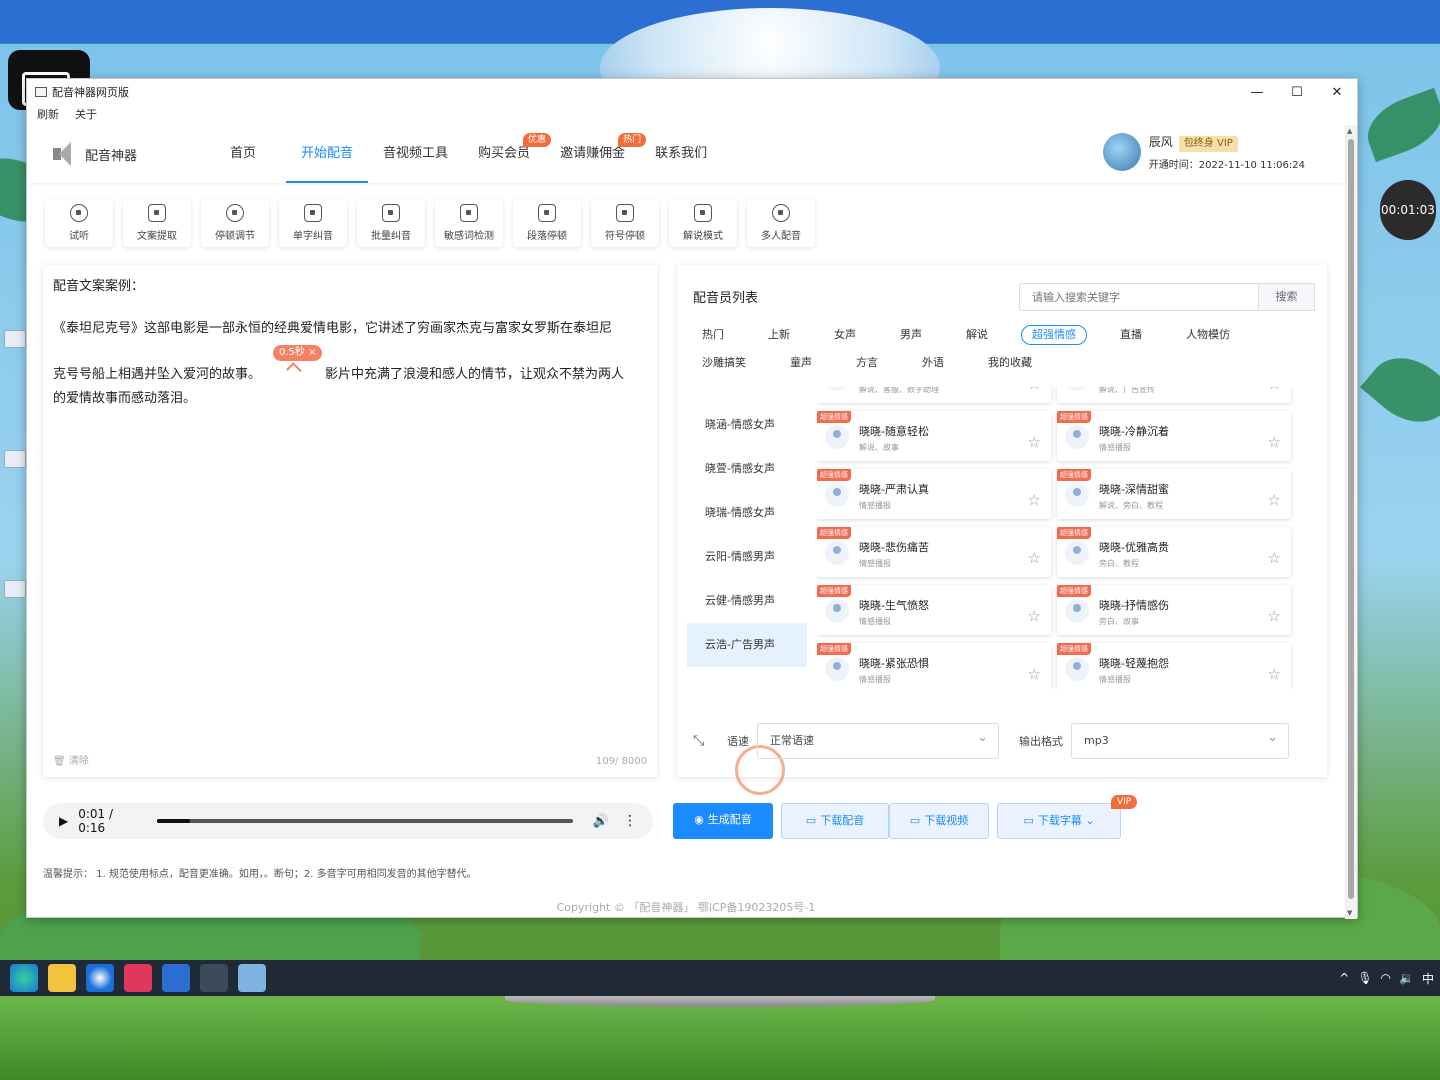  What do you see at coordinates (934, 666) in the screenshot?
I see `voice-card: 超强情感 晓晓-紧张恐惧 情感播报 ☆` at bounding box center [934, 666].